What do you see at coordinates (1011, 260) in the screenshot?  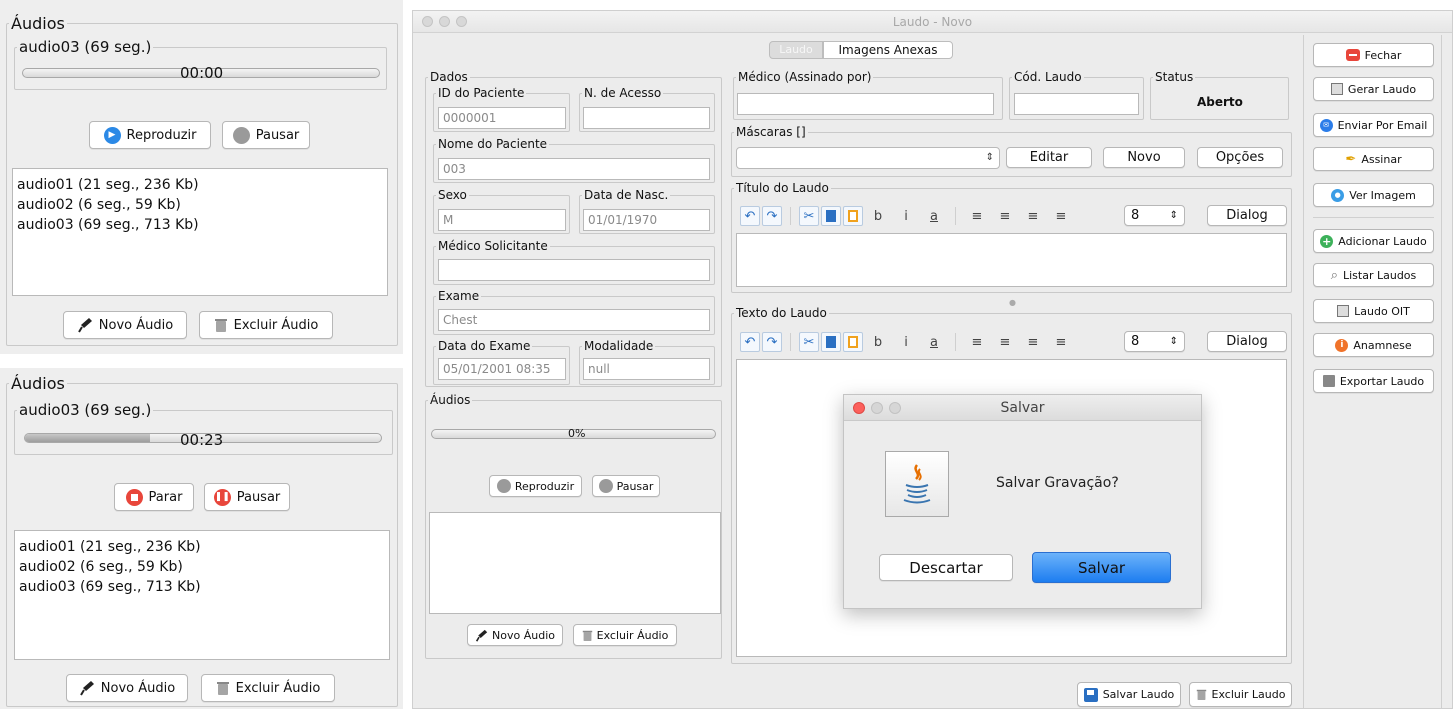 I see `titulo-text-area` at bounding box center [1011, 260].